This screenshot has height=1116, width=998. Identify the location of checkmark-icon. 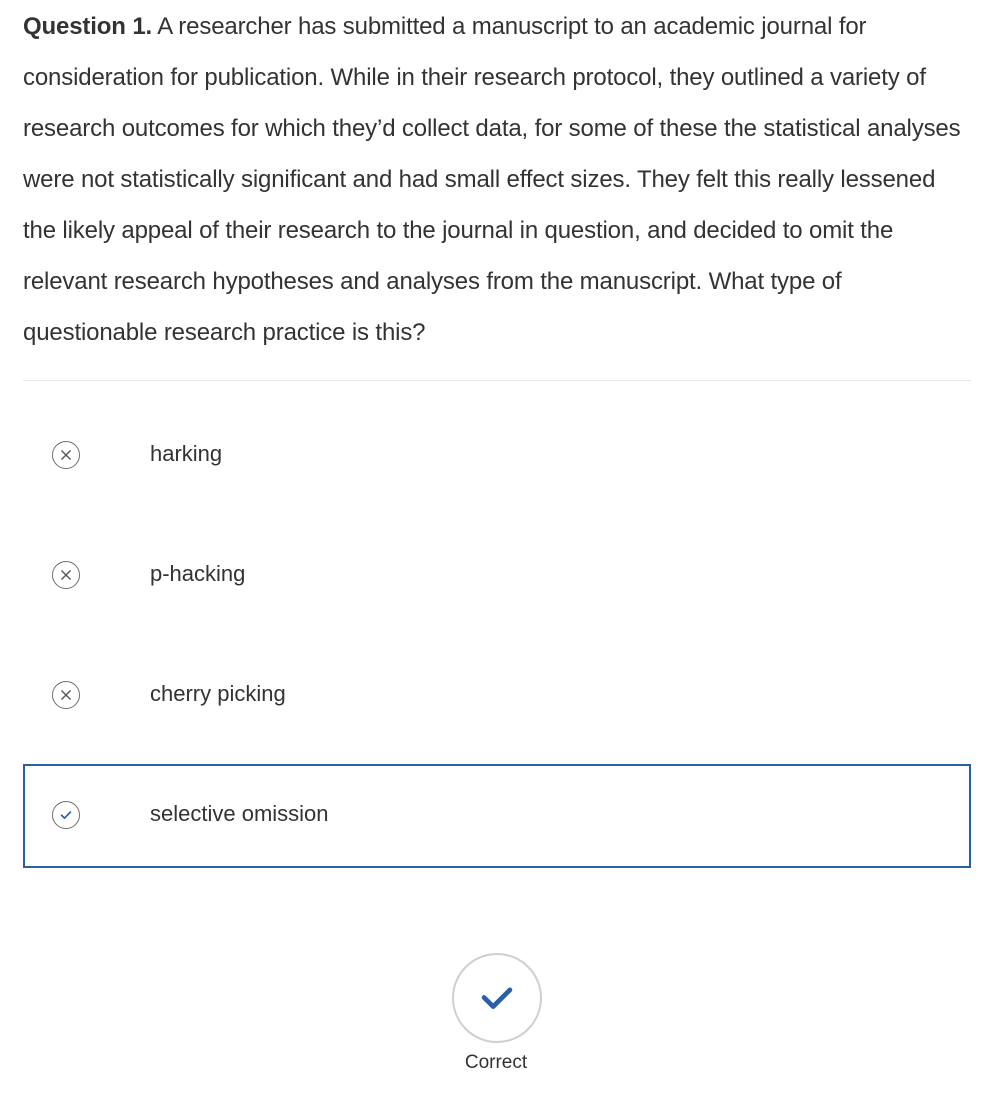
(497, 998).